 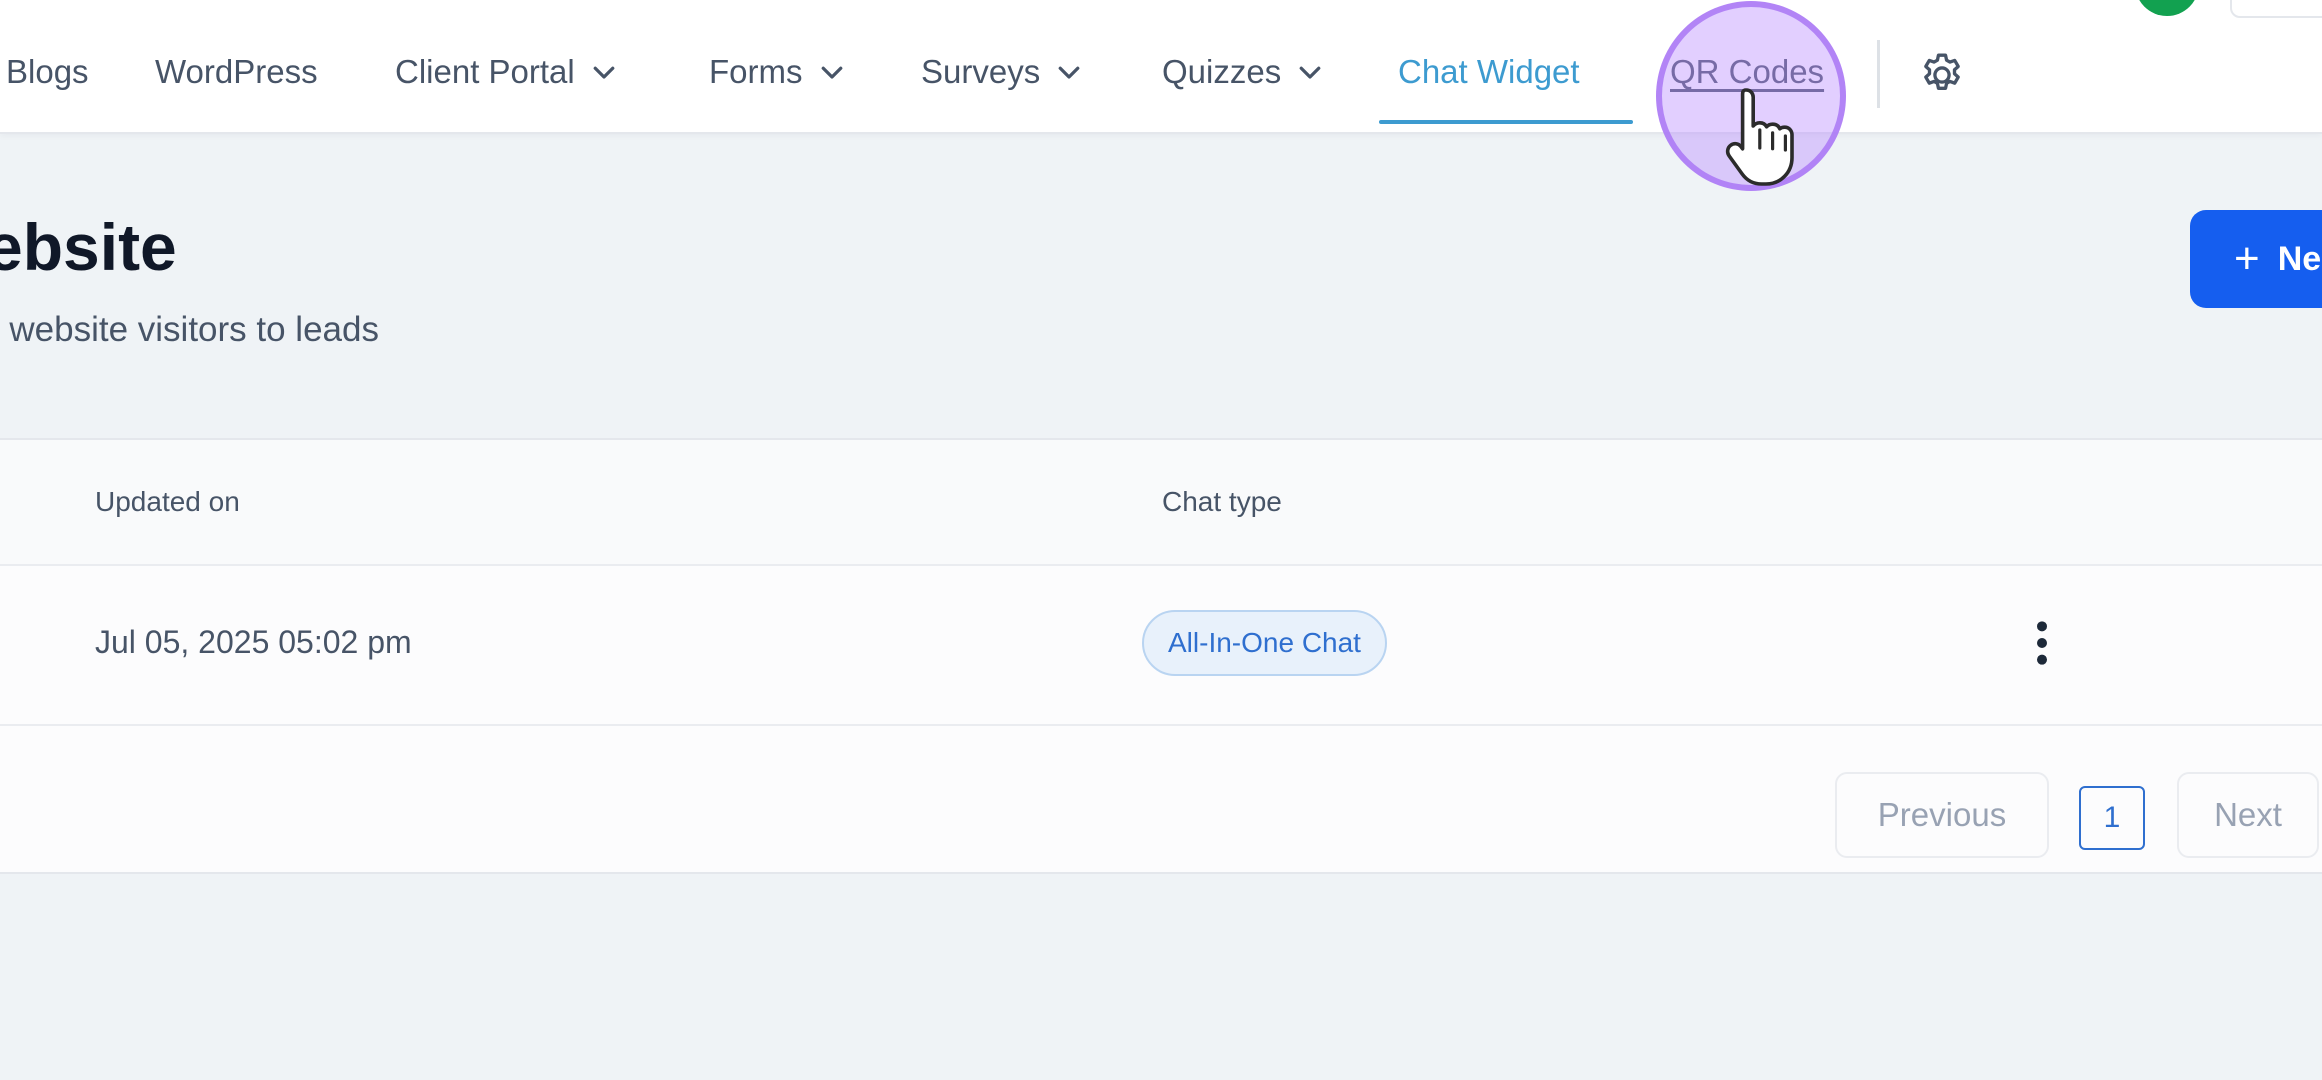 I want to click on next-page-button: Next, so click(x=2248, y=815).